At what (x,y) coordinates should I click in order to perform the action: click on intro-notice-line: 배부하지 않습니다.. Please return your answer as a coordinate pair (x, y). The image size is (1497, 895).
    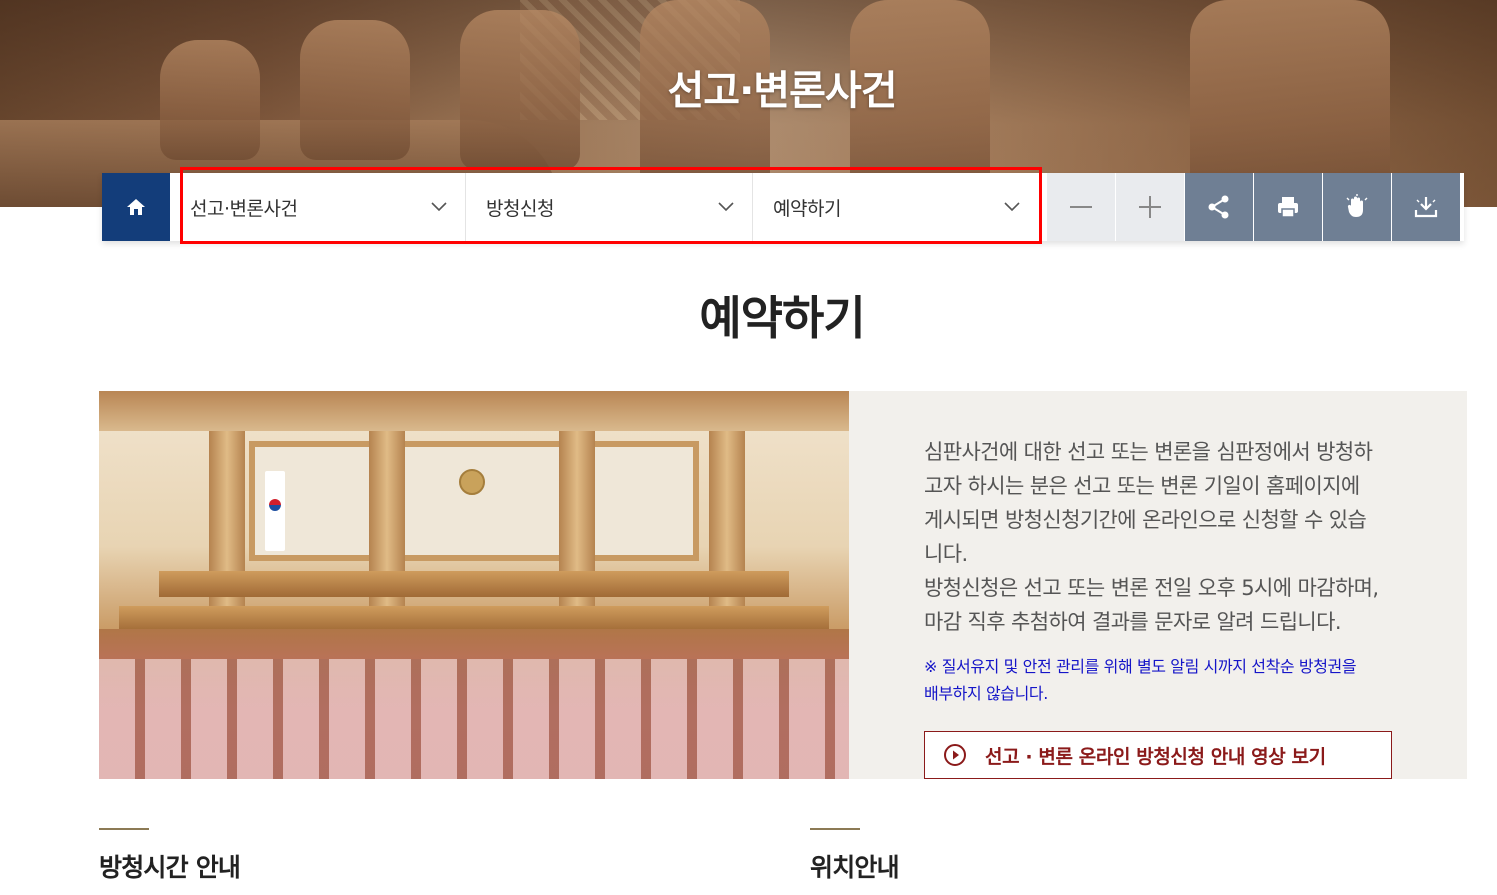
    Looking at the image, I should click on (986, 693).